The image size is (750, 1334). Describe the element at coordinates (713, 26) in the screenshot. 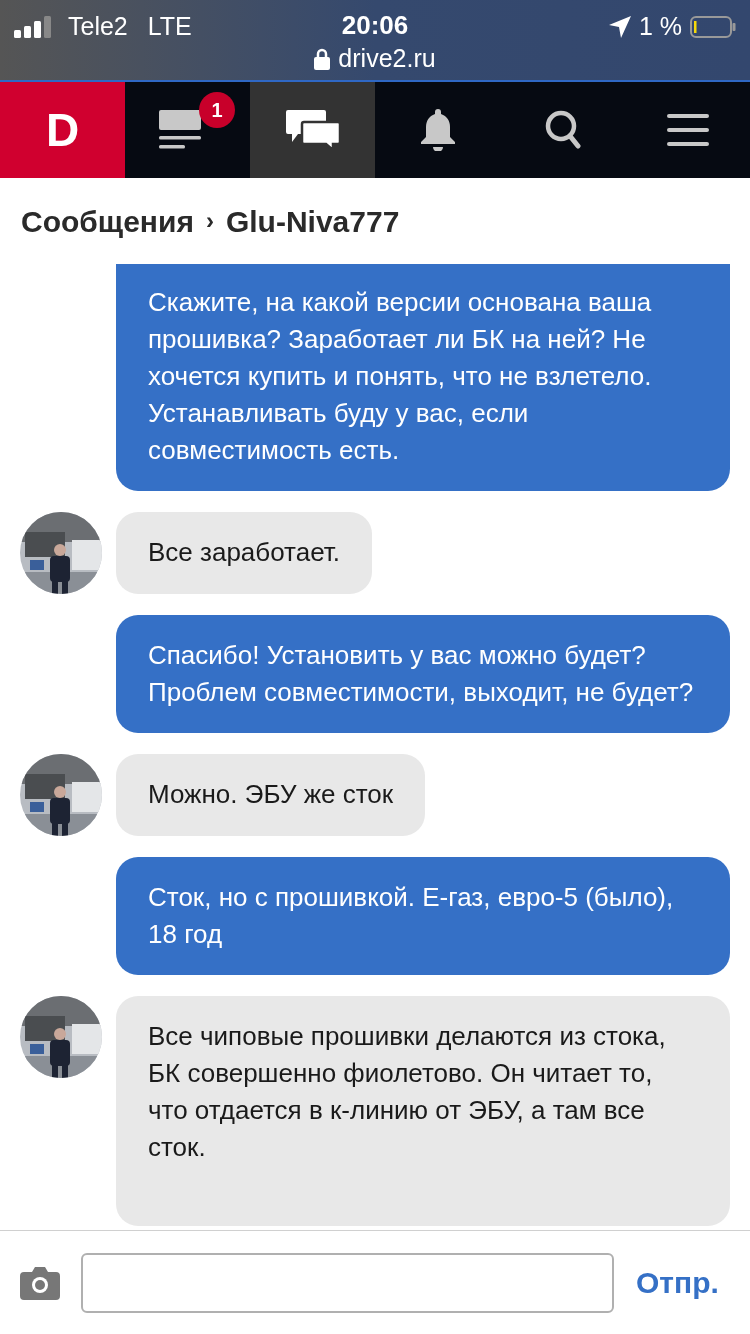

I see `battery-icon` at that location.